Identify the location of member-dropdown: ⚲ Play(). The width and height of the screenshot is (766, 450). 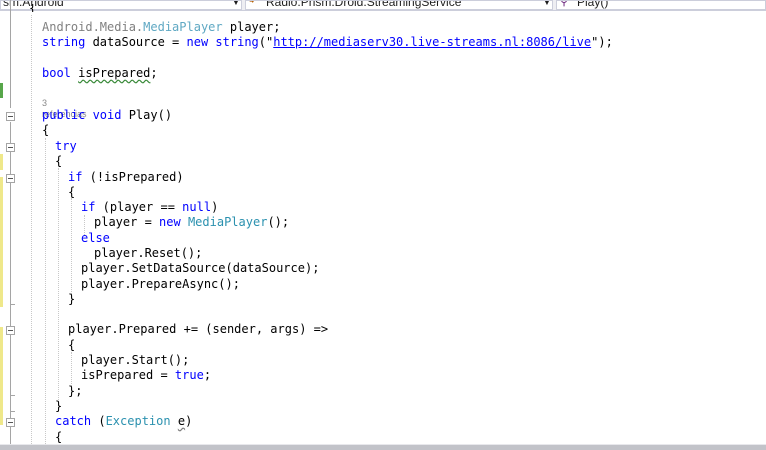
(661, 5).